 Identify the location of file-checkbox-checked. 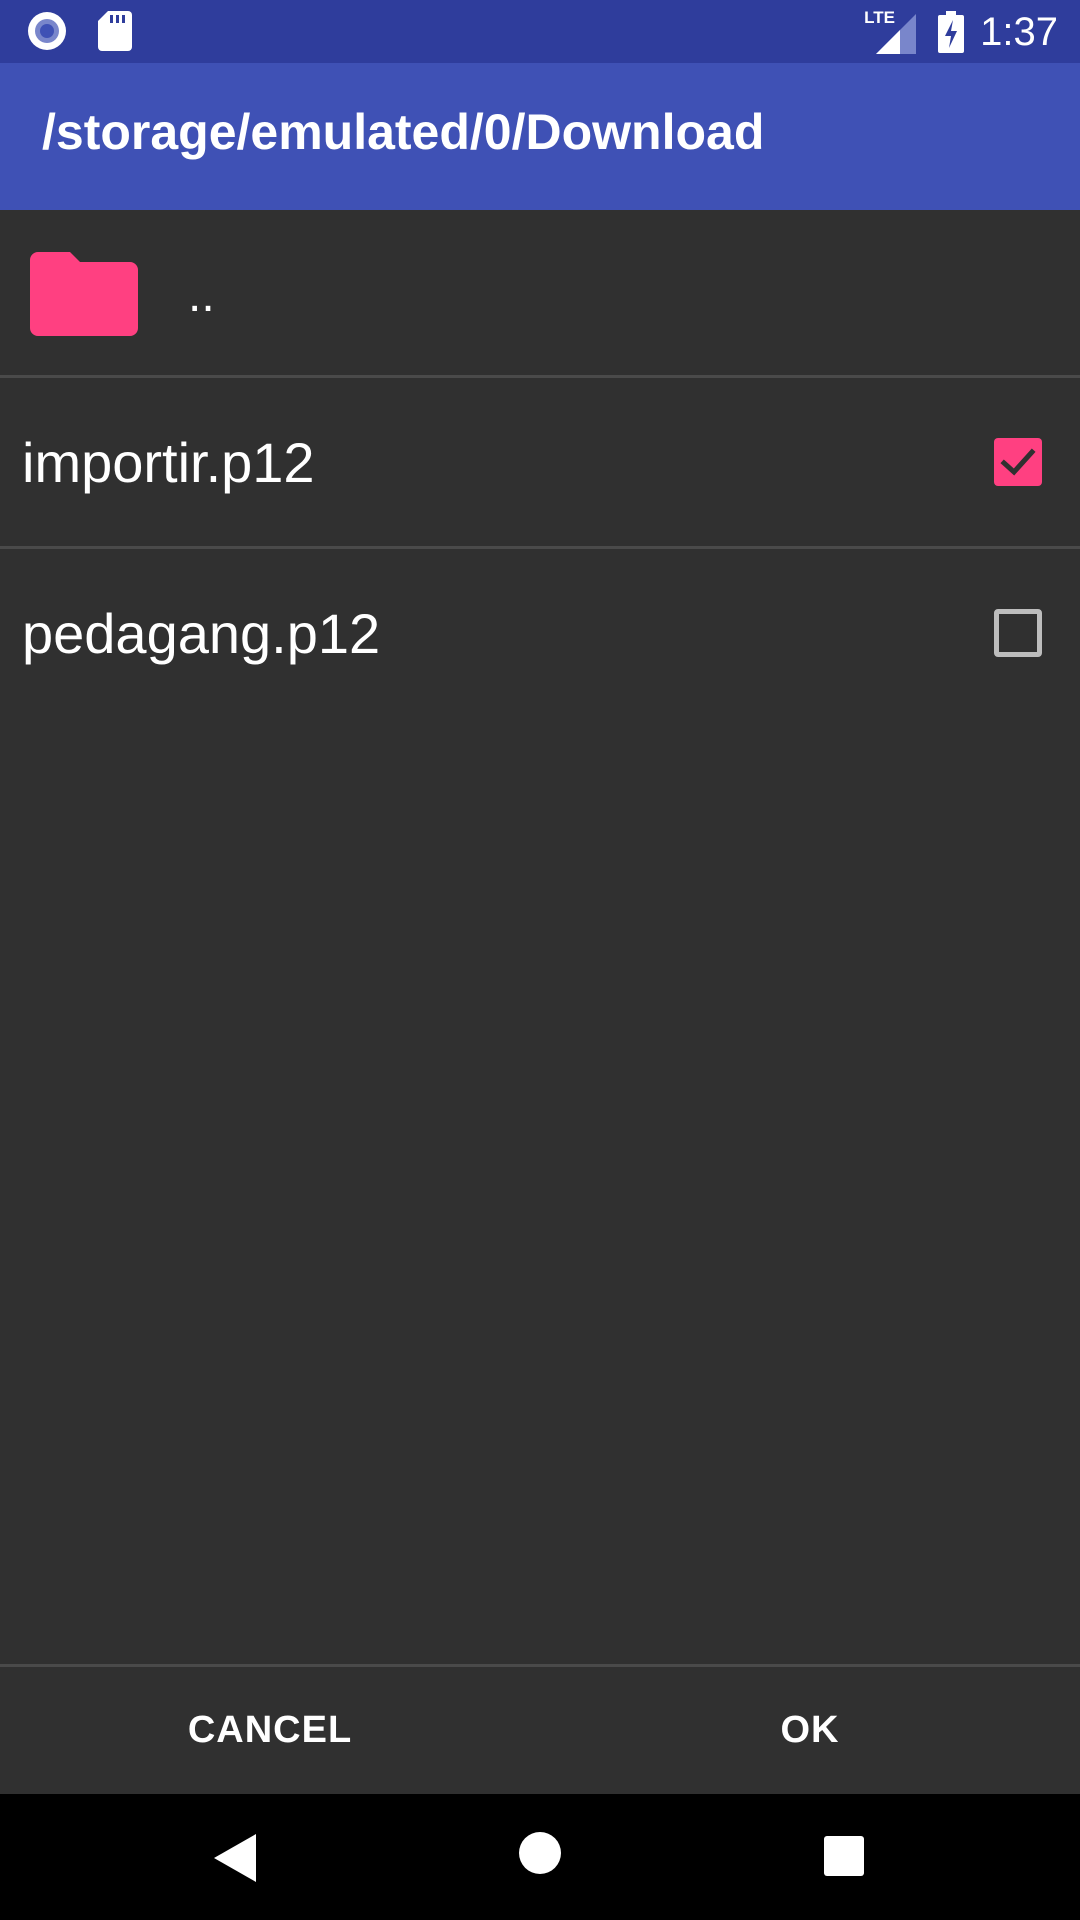
(1018, 462).